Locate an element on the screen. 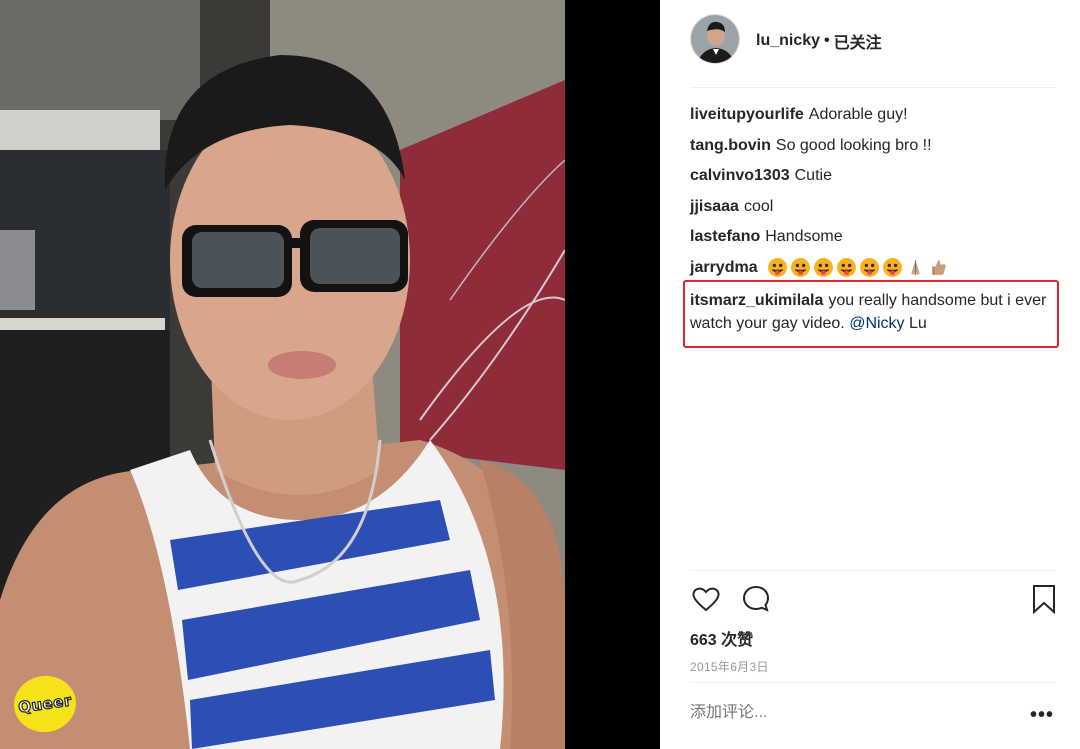 The height and width of the screenshot is (749, 1080). post-header: lu_nicky • 已关注 is located at coordinates (873, 51).